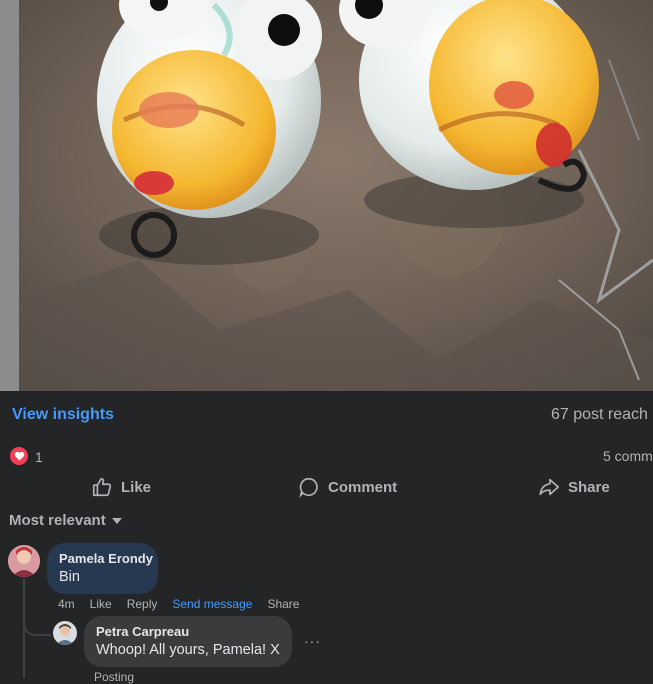 This screenshot has width=653, height=684. What do you see at coordinates (116, 520) in the screenshot?
I see `caret-down-icon` at bounding box center [116, 520].